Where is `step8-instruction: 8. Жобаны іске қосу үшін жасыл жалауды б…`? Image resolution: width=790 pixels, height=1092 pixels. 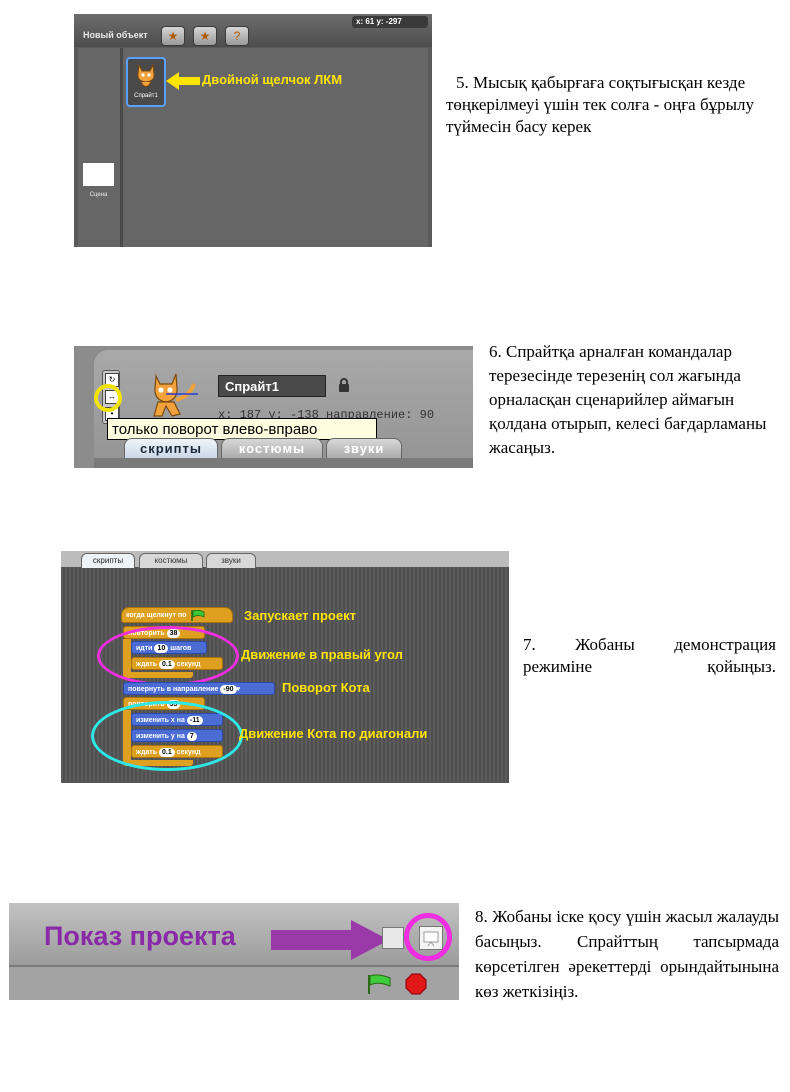
step8-instruction: 8. Жобаны іске қосу үшін жасыл жалауды б… is located at coordinates (627, 954).